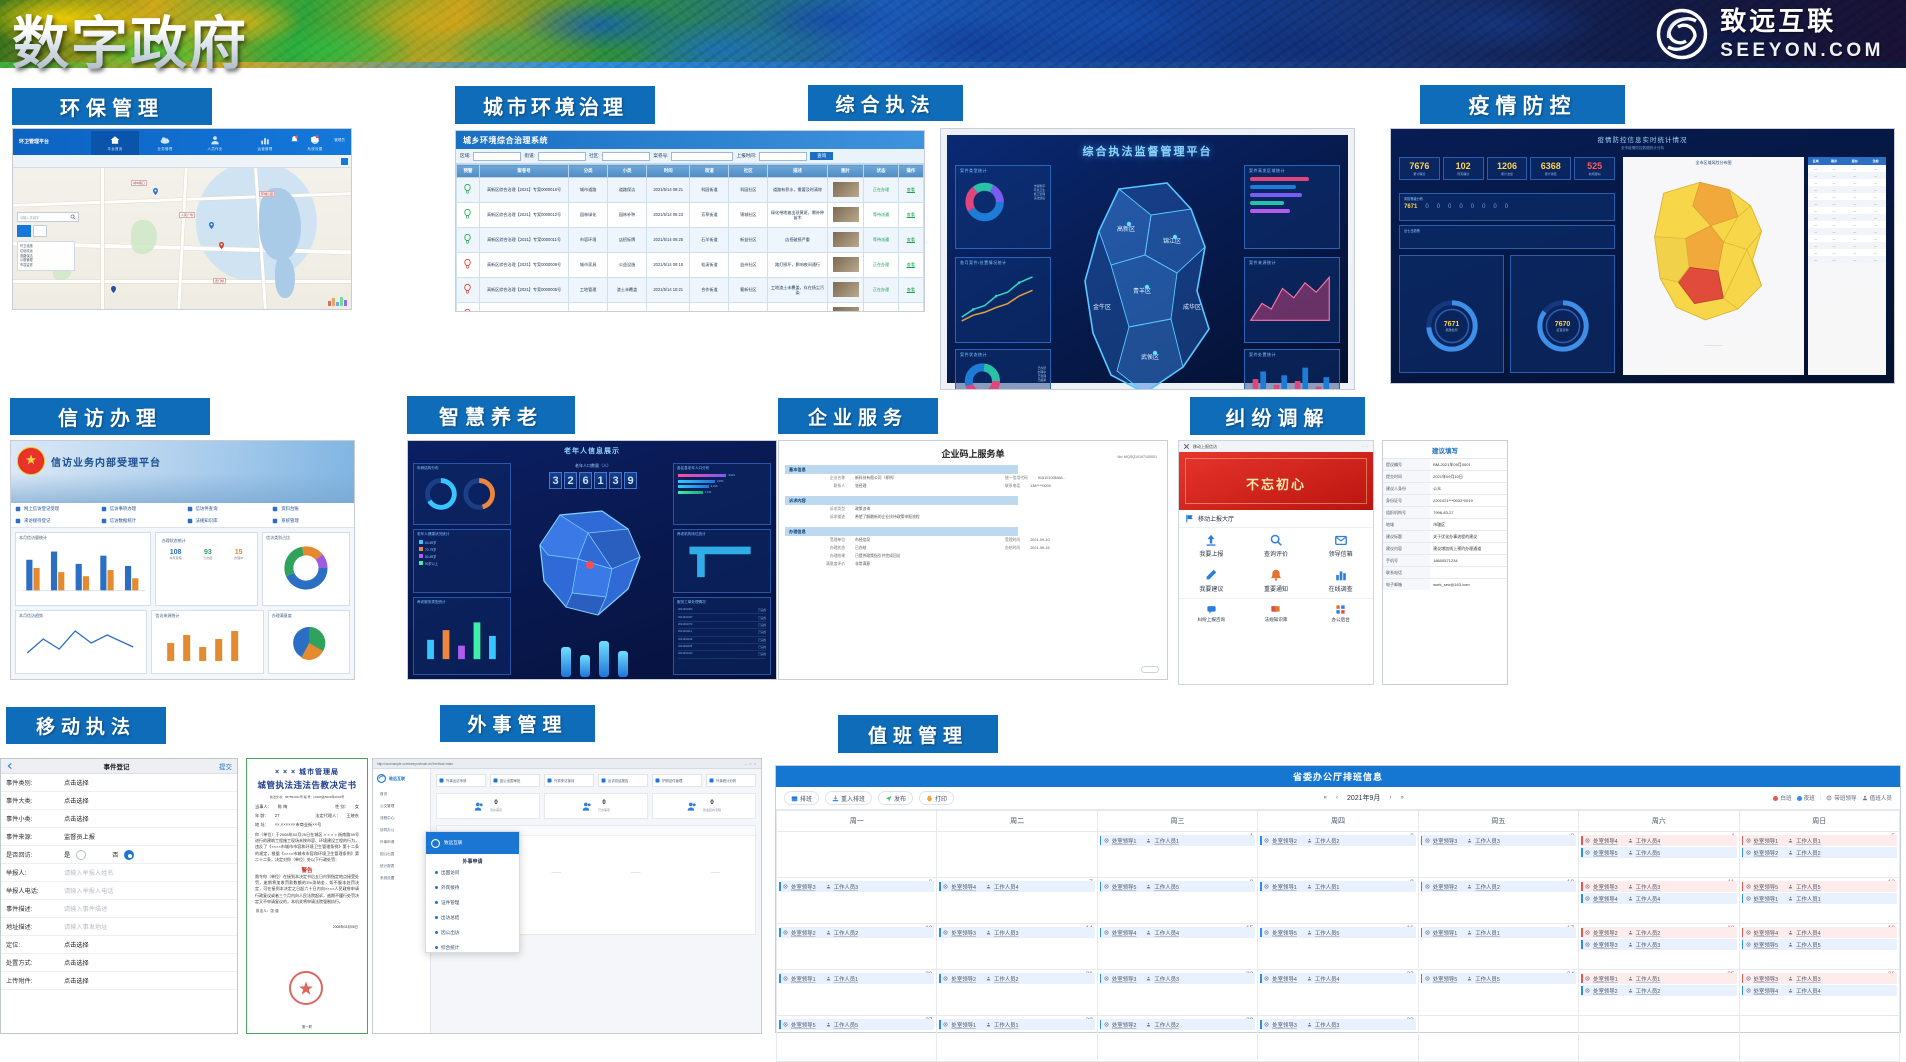 The image size is (1906, 1062). I want to click on map-tag: 环城公园, so click(267, 194).